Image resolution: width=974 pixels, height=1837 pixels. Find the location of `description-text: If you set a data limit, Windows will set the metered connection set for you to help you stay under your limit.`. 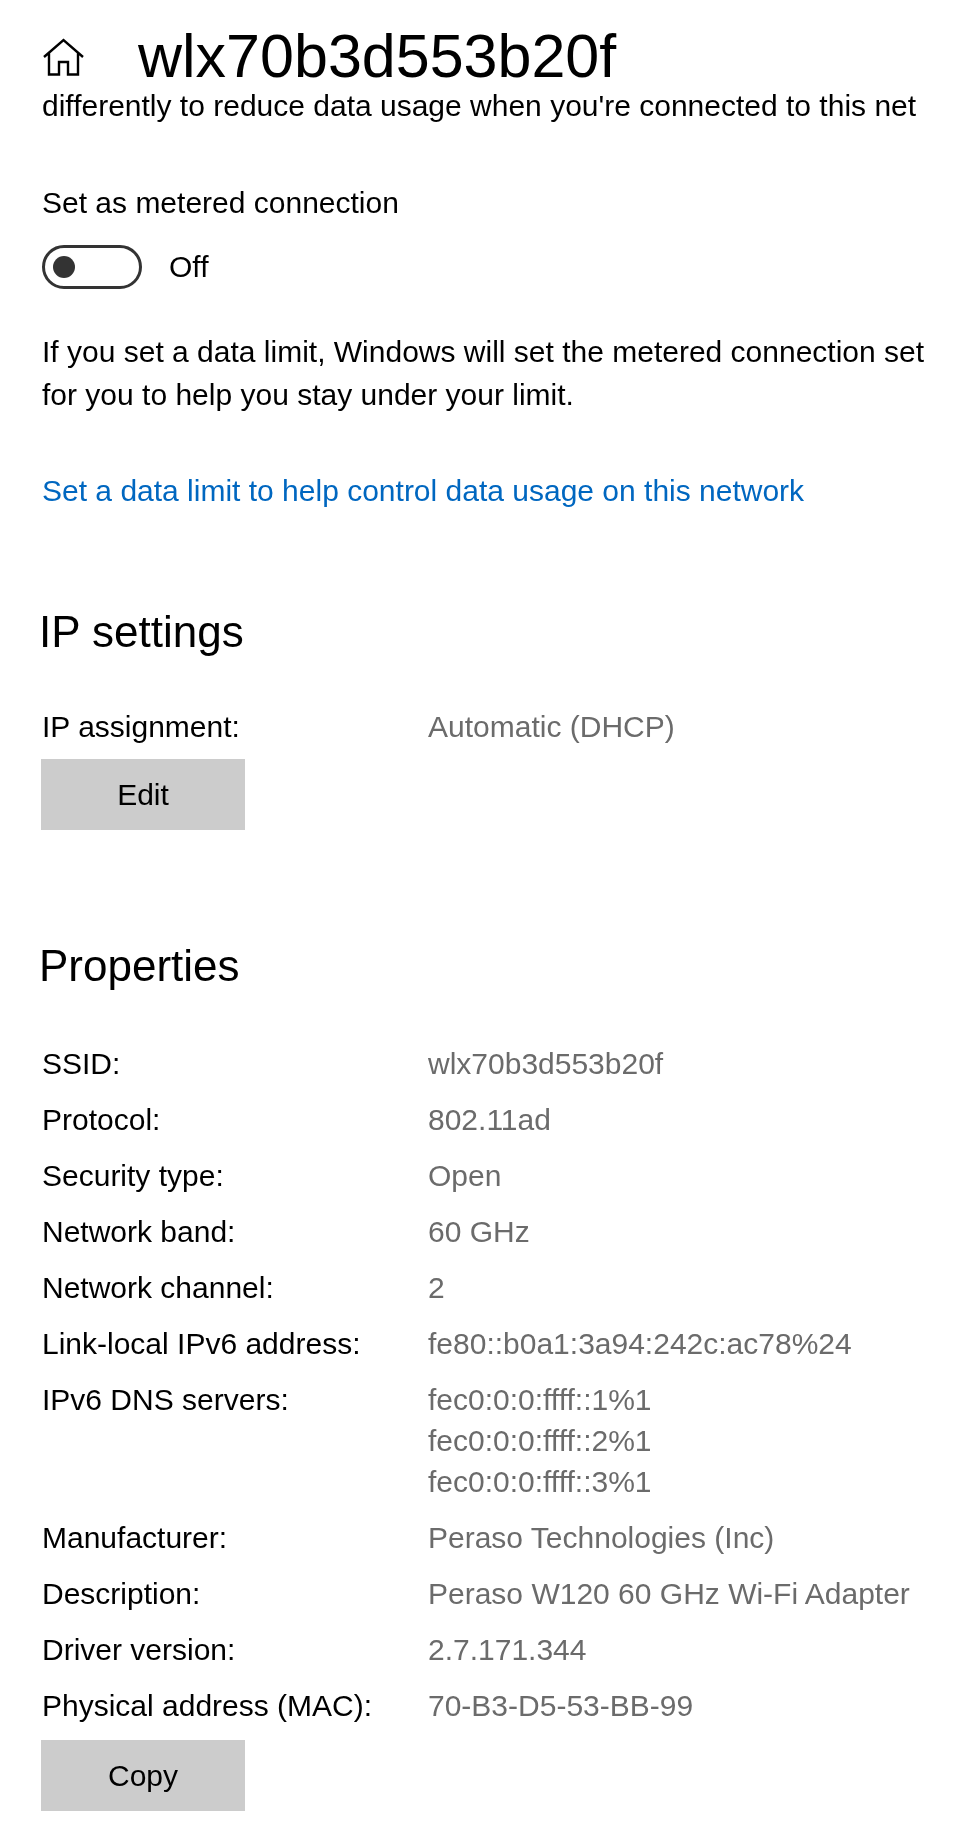

description-text: If you set a data limit, Windows will set the metered connection set for you to help you stay under your limit. is located at coordinates (484, 373).